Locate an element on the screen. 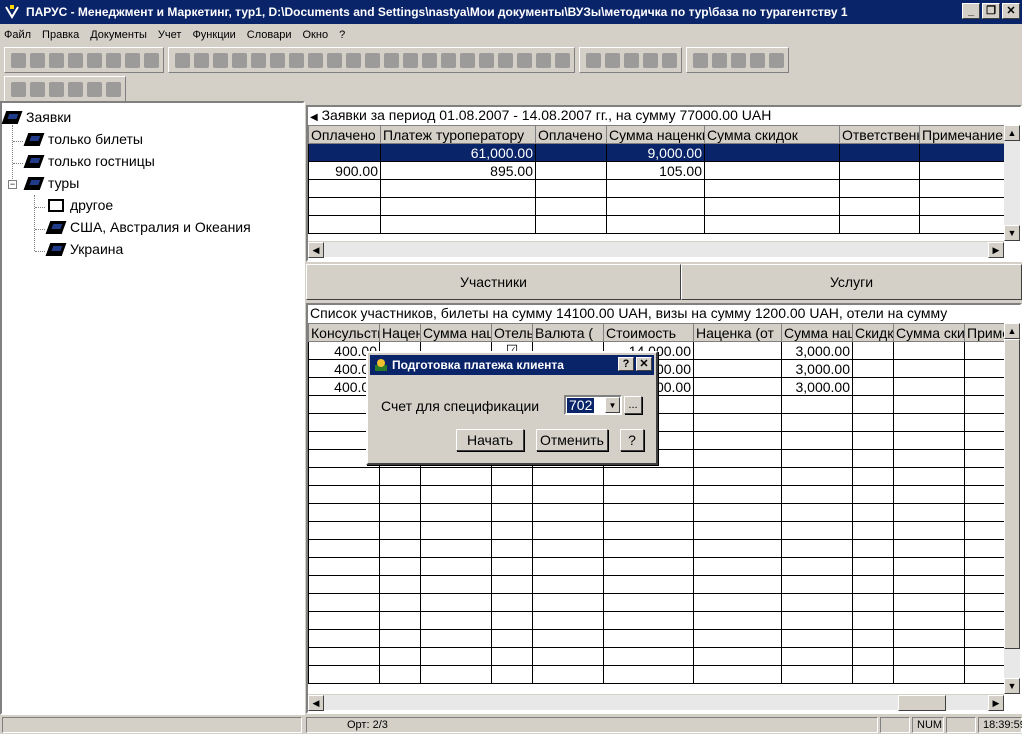 The image size is (1022, 734). col-header: Сумма скидок is located at coordinates (772, 134).